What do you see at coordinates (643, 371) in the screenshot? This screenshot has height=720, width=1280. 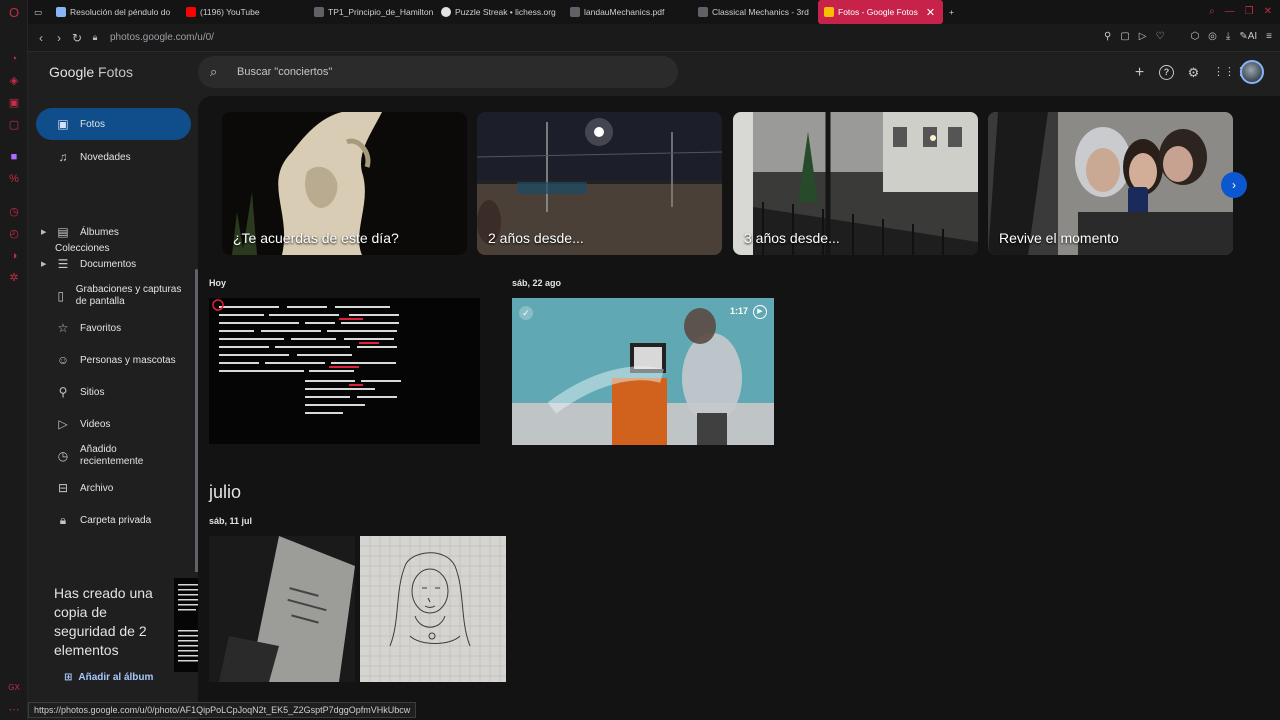 I see `video-item: ✓ 1:17 ▶` at bounding box center [643, 371].